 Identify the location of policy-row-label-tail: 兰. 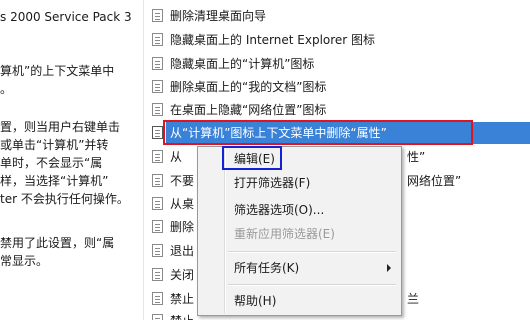
(413, 299).